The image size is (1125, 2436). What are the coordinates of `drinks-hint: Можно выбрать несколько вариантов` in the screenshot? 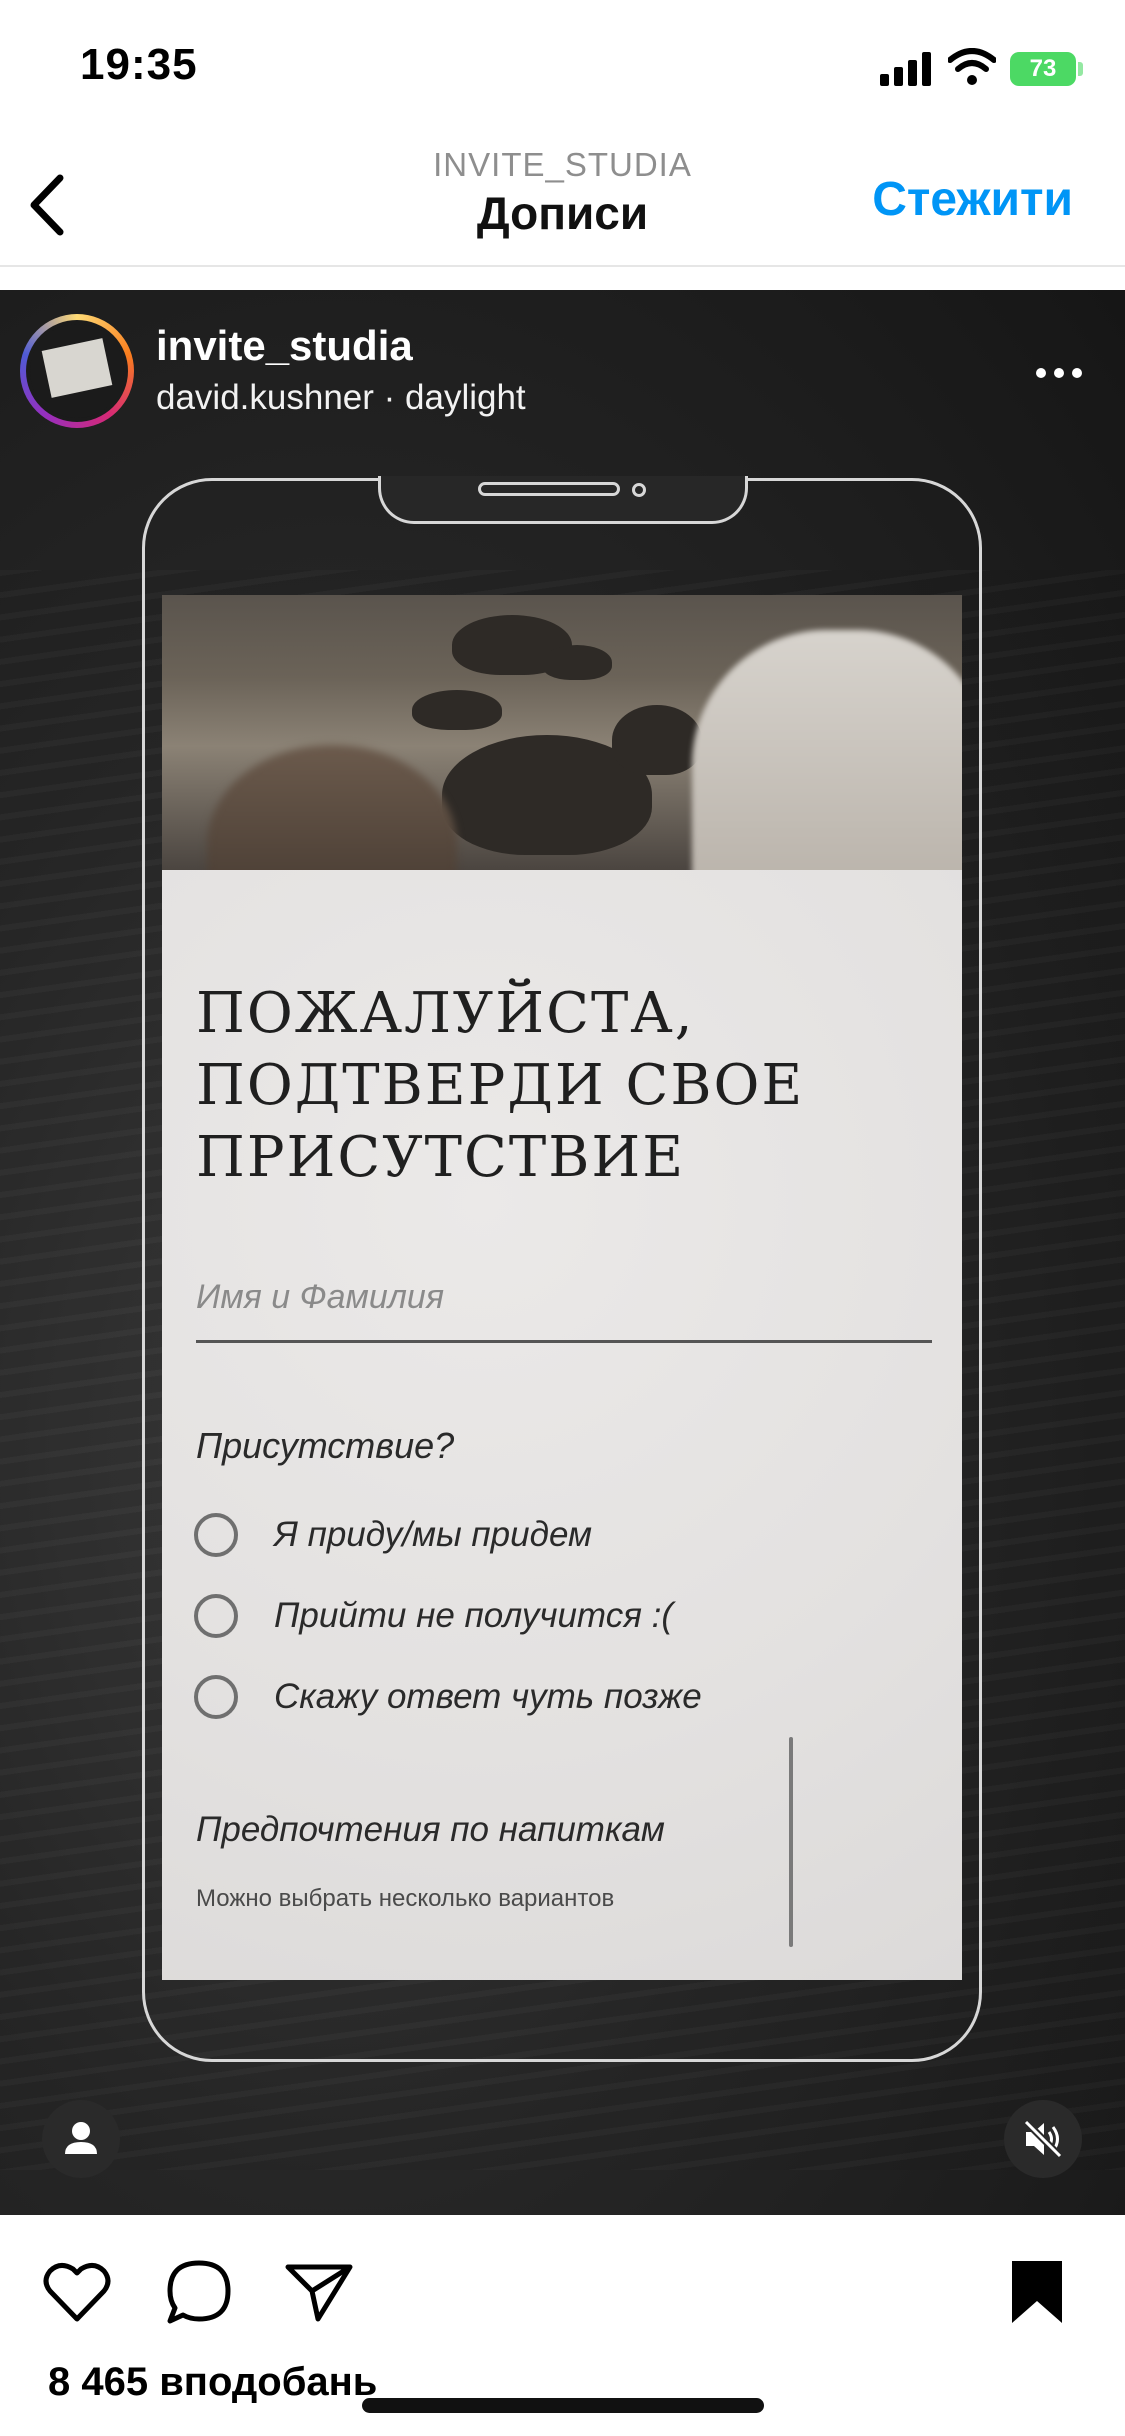 It's located at (405, 1898).